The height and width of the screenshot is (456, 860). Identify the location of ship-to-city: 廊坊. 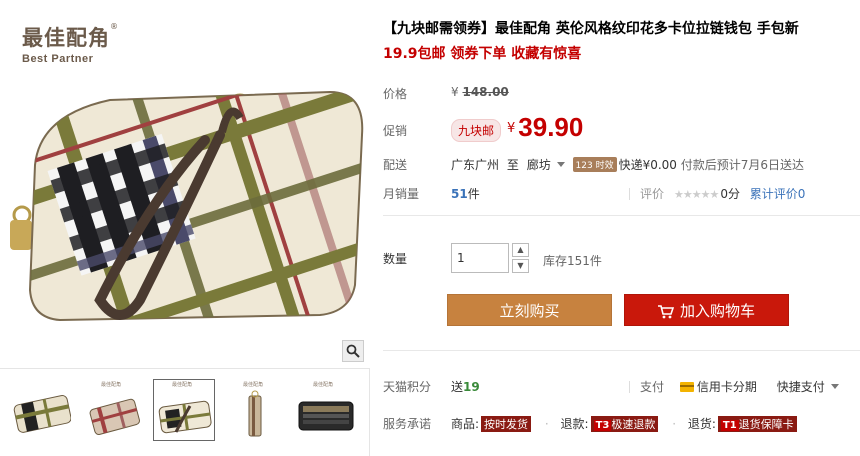
(538, 165).